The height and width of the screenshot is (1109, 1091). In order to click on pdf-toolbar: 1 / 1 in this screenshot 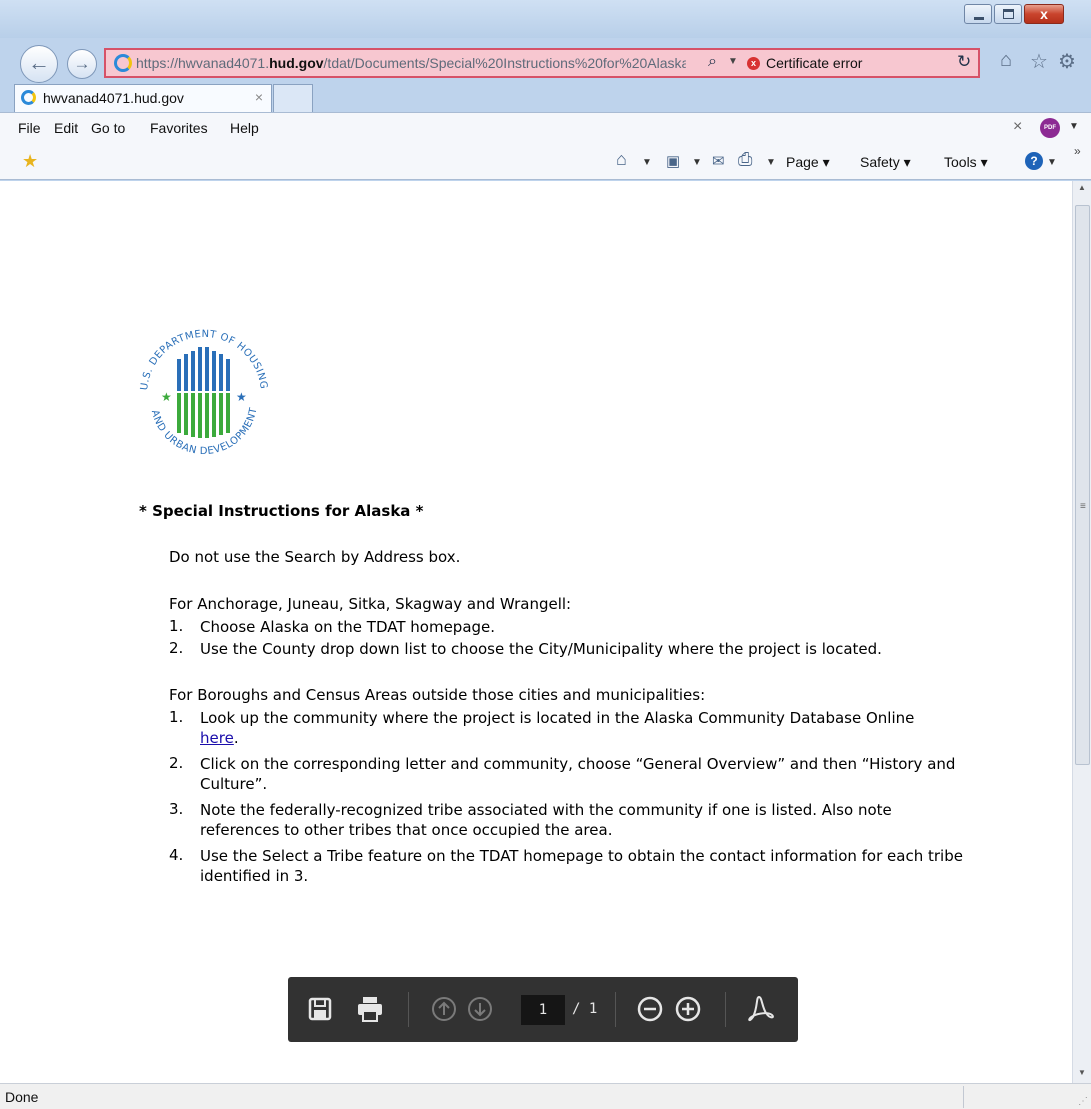, I will do `click(543, 1009)`.